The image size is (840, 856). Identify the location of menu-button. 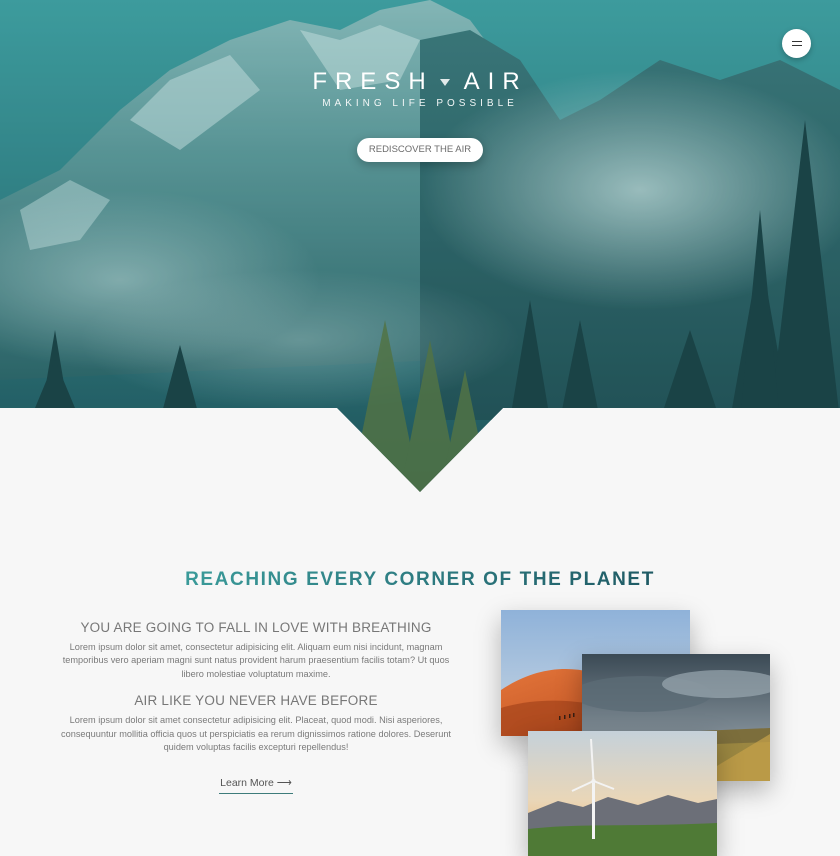
(796, 43).